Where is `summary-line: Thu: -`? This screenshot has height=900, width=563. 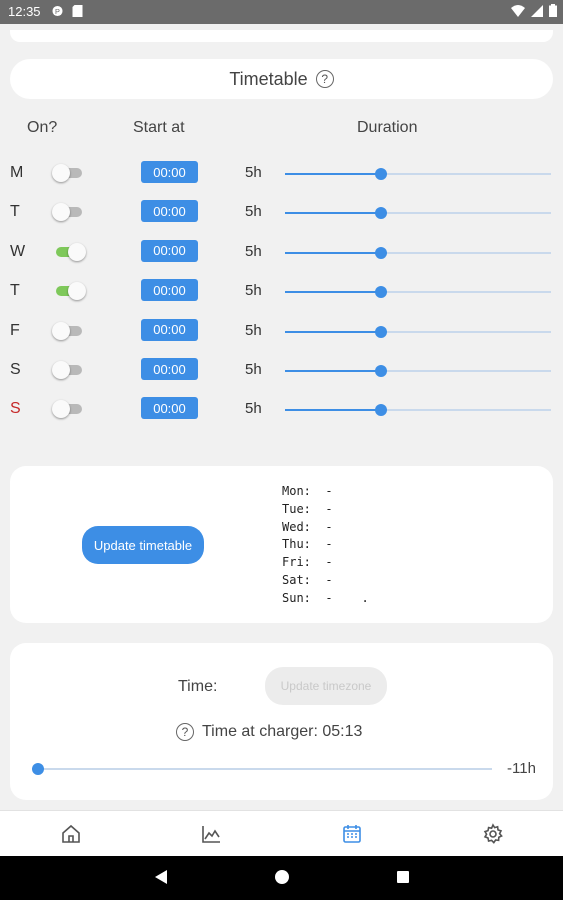 summary-line: Thu: - is located at coordinates (307, 544).